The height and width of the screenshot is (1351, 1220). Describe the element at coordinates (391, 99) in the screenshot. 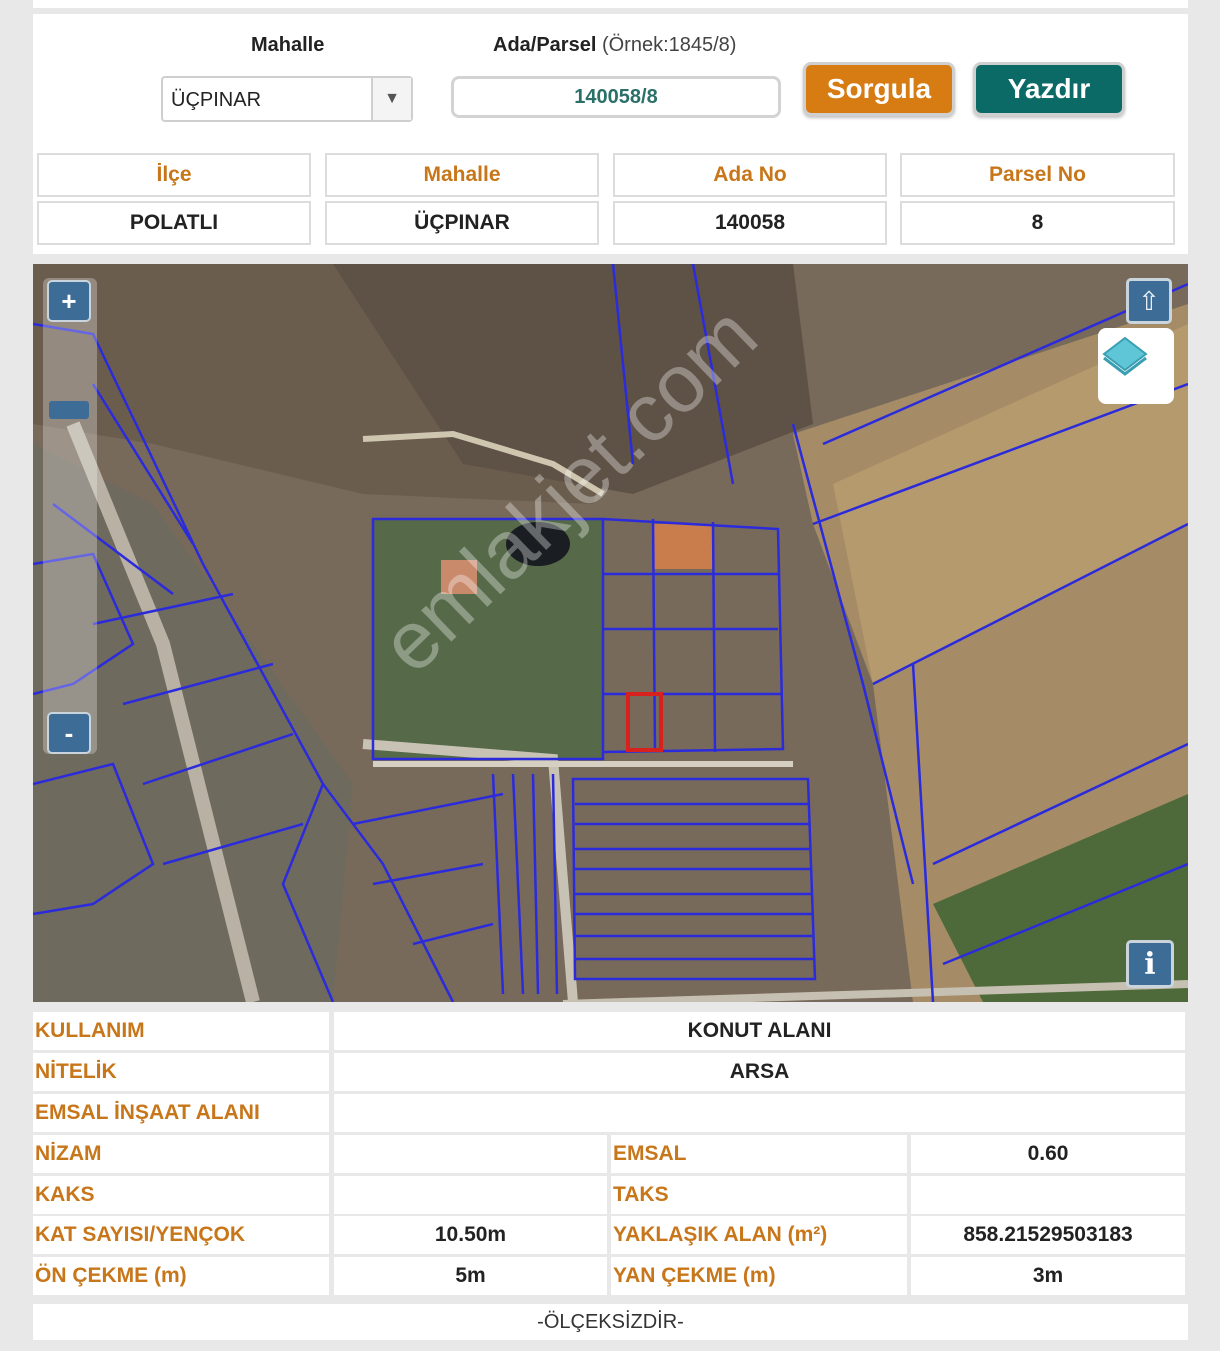

I see `chevron-down-icon: ▼` at that location.